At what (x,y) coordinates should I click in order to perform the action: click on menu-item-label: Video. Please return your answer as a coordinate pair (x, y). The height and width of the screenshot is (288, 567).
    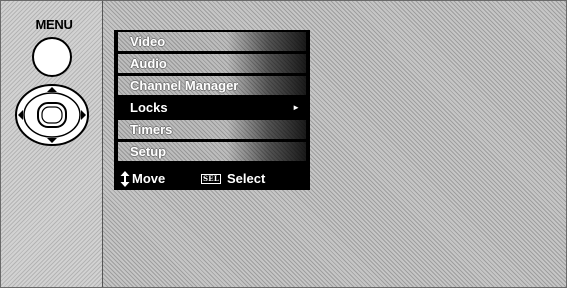
    Looking at the image, I should click on (148, 41).